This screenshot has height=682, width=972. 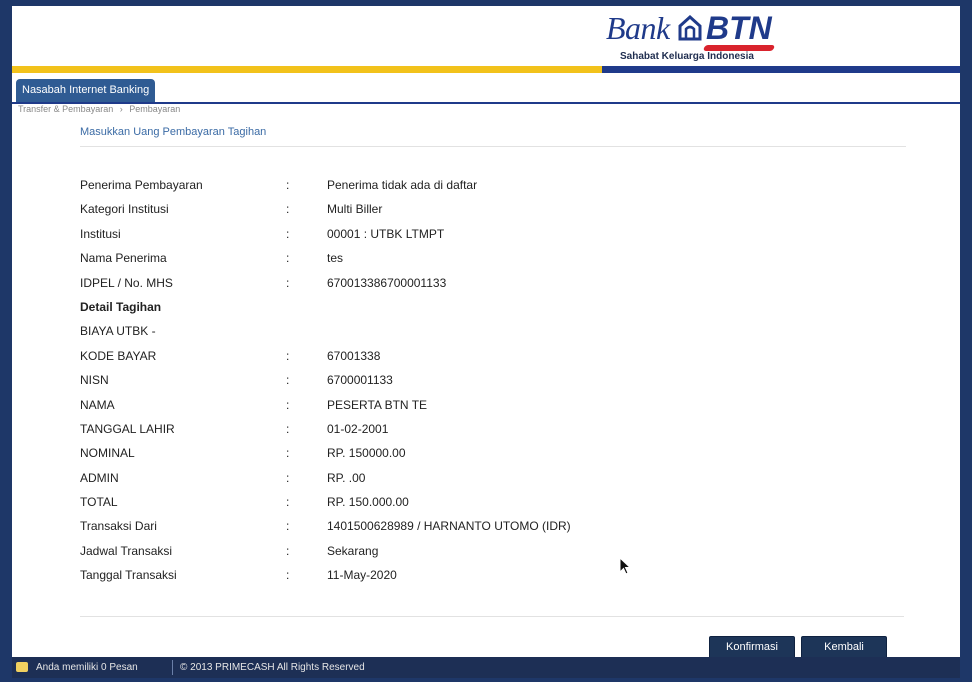 What do you see at coordinates (402, 185) in the screenshot?
I see `row-value: Penerima tidak ada di daftar` at bounding box center [402, 185].